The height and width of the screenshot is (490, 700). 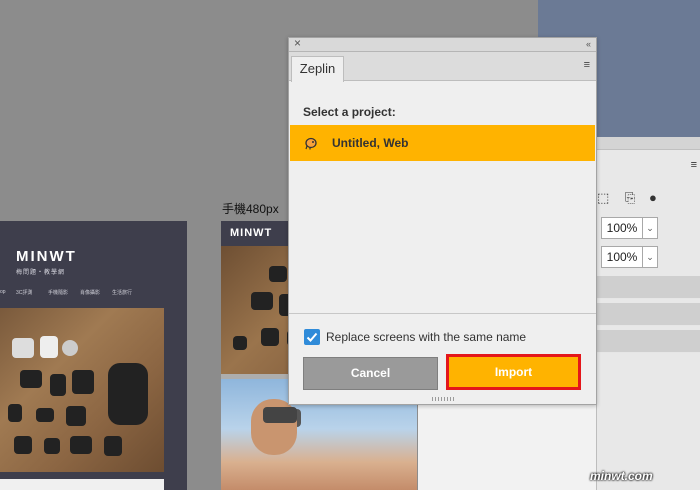 I want to click on checkmark-icon, so click(x=312, y=337).